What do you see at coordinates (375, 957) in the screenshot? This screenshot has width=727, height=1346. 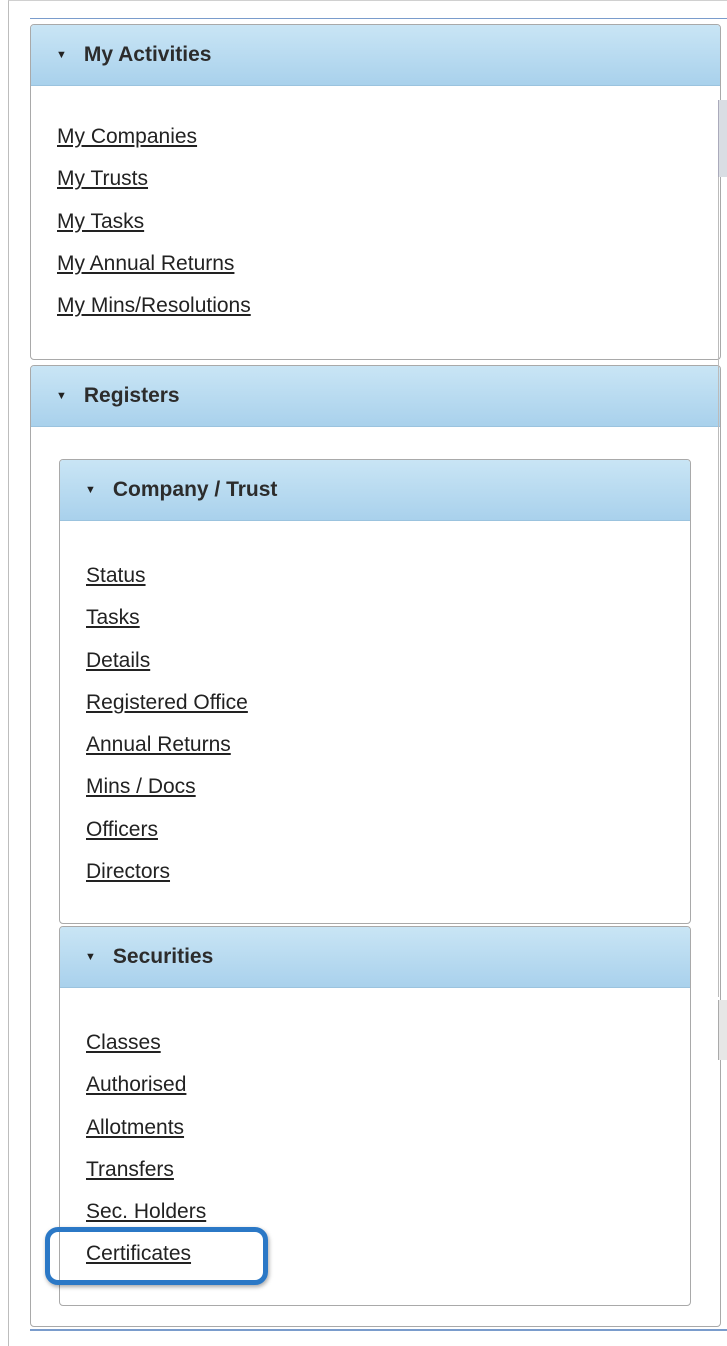 I see `securities-header: ▼ Securities` at bounding box center [375, 957].